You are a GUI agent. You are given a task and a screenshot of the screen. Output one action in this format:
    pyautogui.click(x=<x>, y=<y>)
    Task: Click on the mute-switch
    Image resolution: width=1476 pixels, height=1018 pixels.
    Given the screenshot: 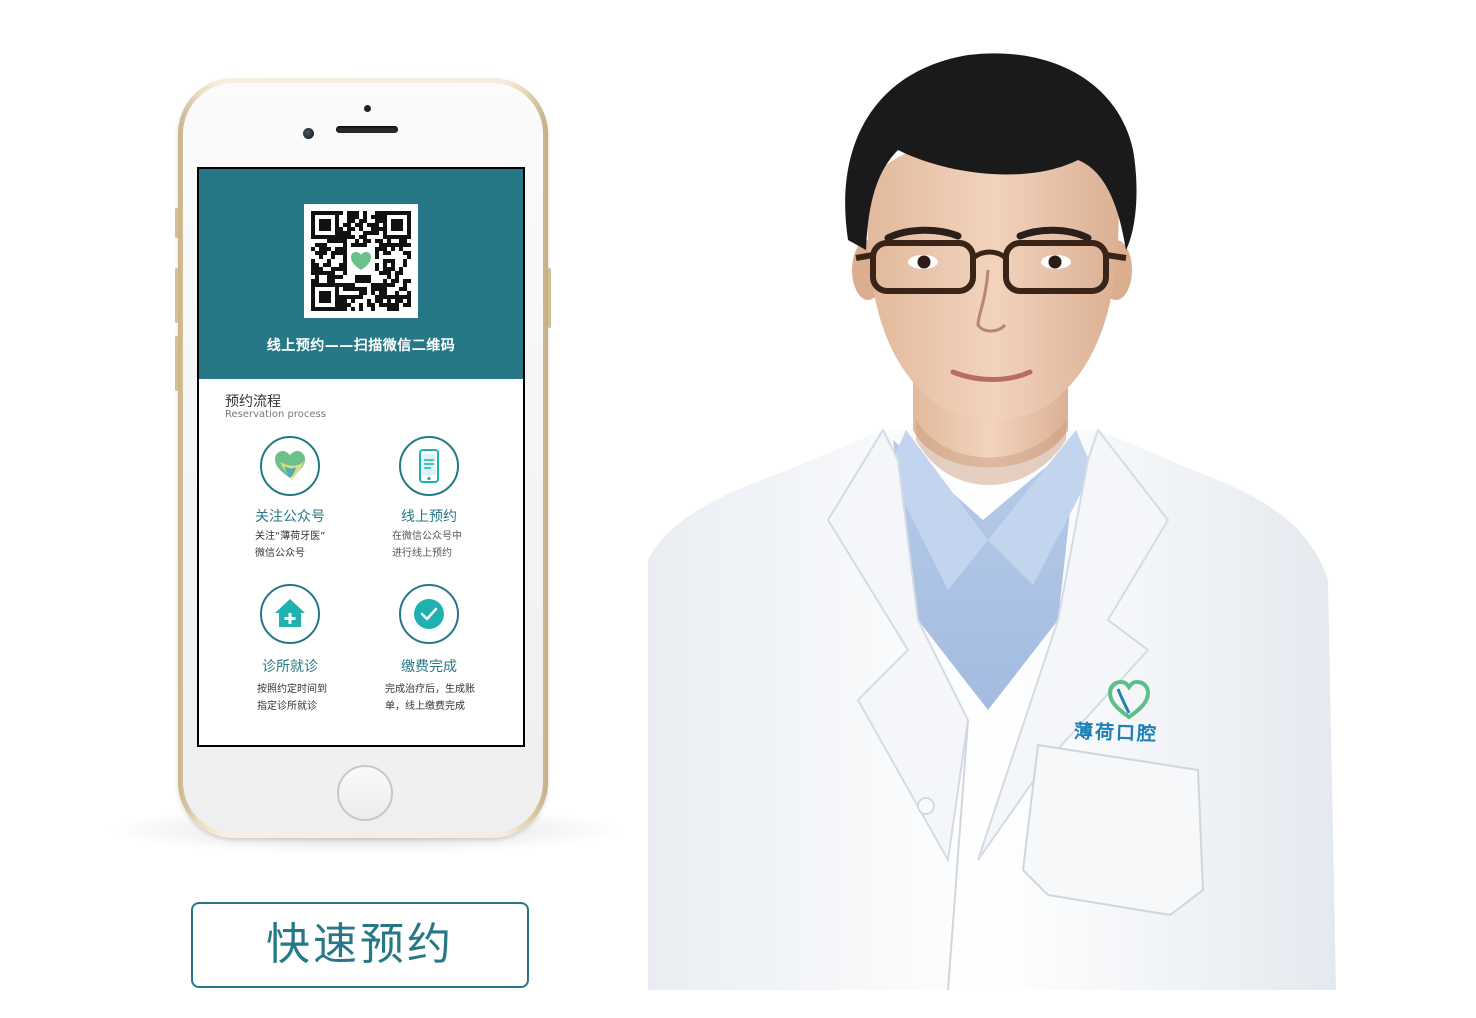 What is the action you would take?
    pyautogui.click(x=176, y=223)
    